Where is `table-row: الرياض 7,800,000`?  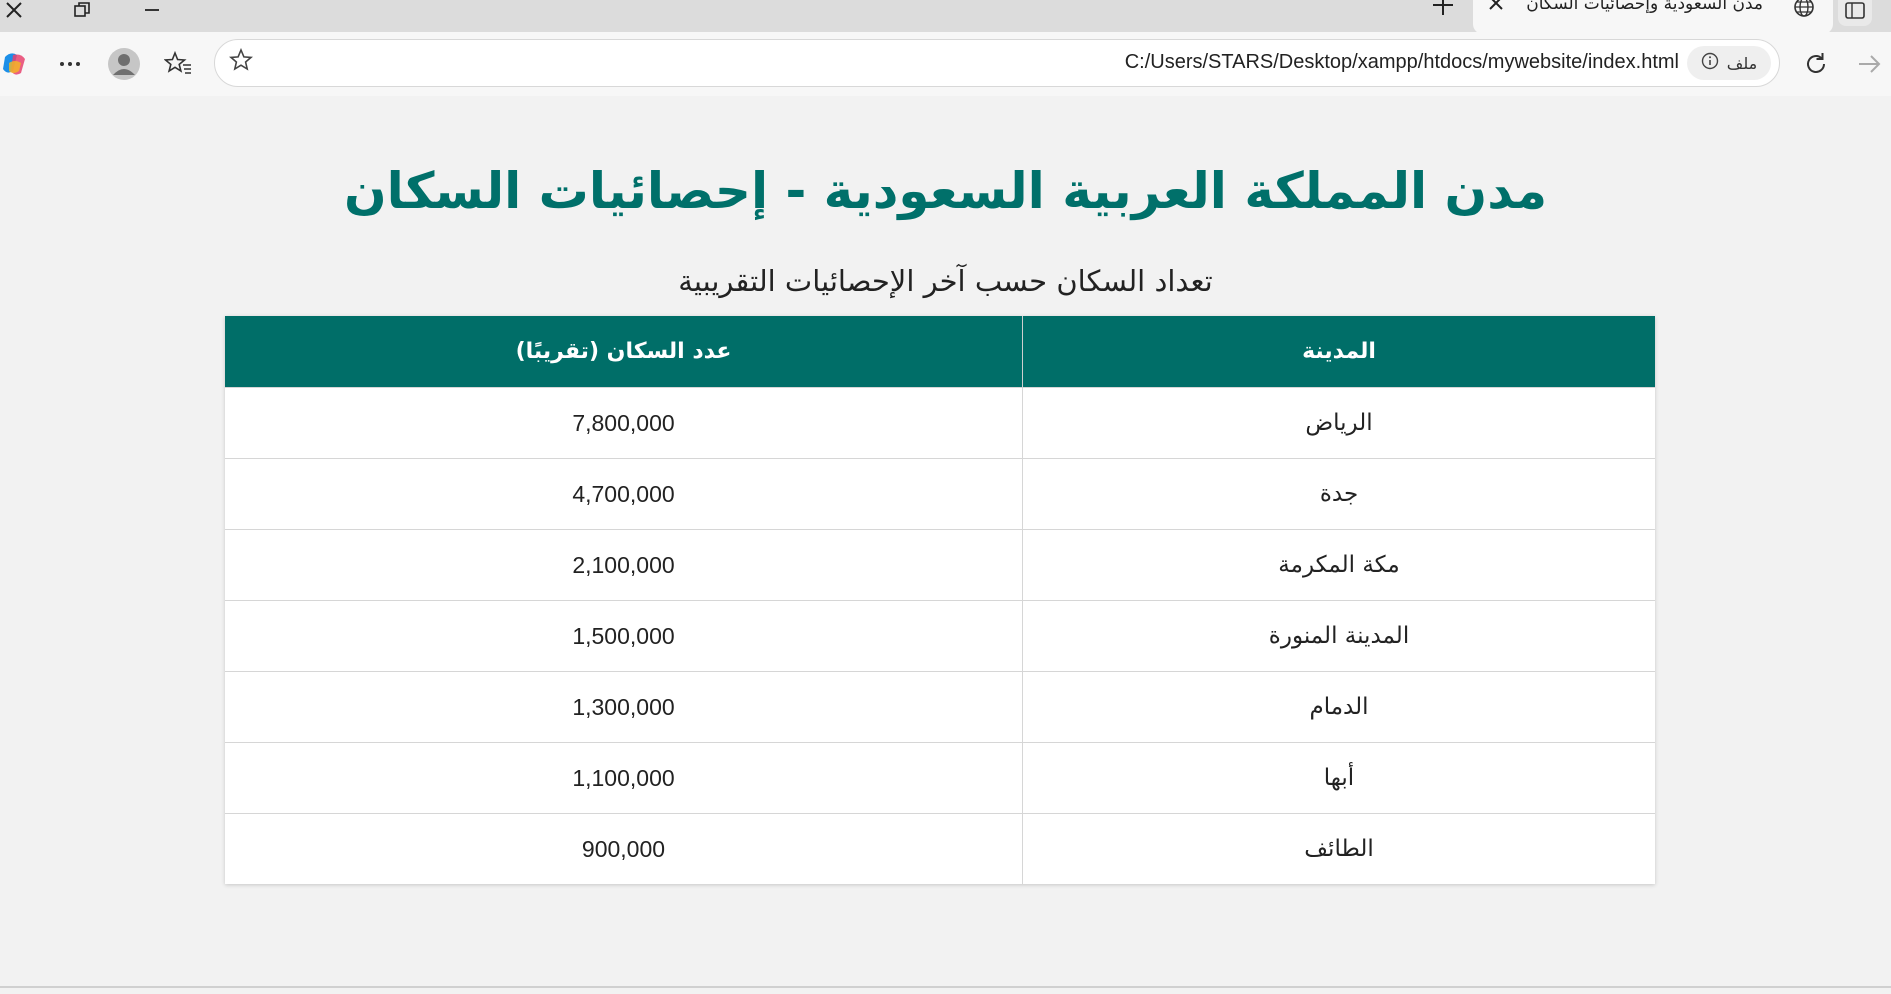 table-row: الرياض 7,800,000 is located at coordinates (940, 423).